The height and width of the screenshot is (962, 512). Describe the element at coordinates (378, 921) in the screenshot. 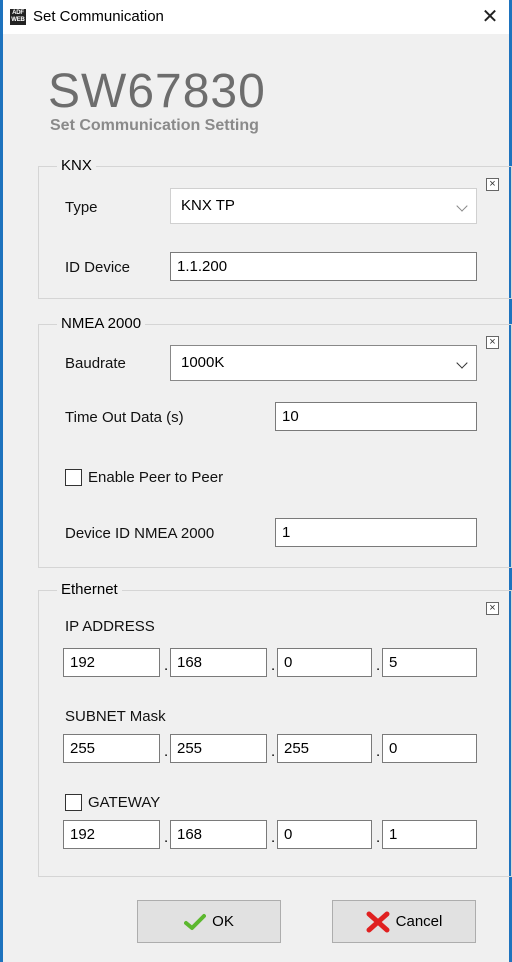

I see `cancel-x-icon` at that location.